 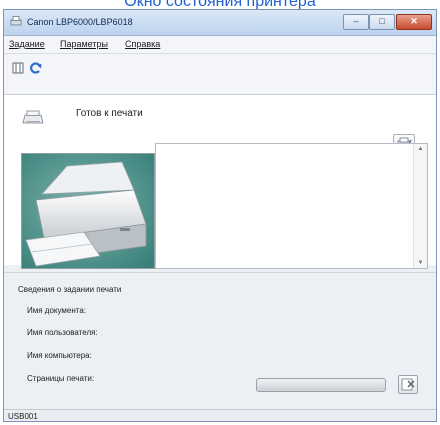 I want to click on status-bar: USB001, so click(x=220, y=415).